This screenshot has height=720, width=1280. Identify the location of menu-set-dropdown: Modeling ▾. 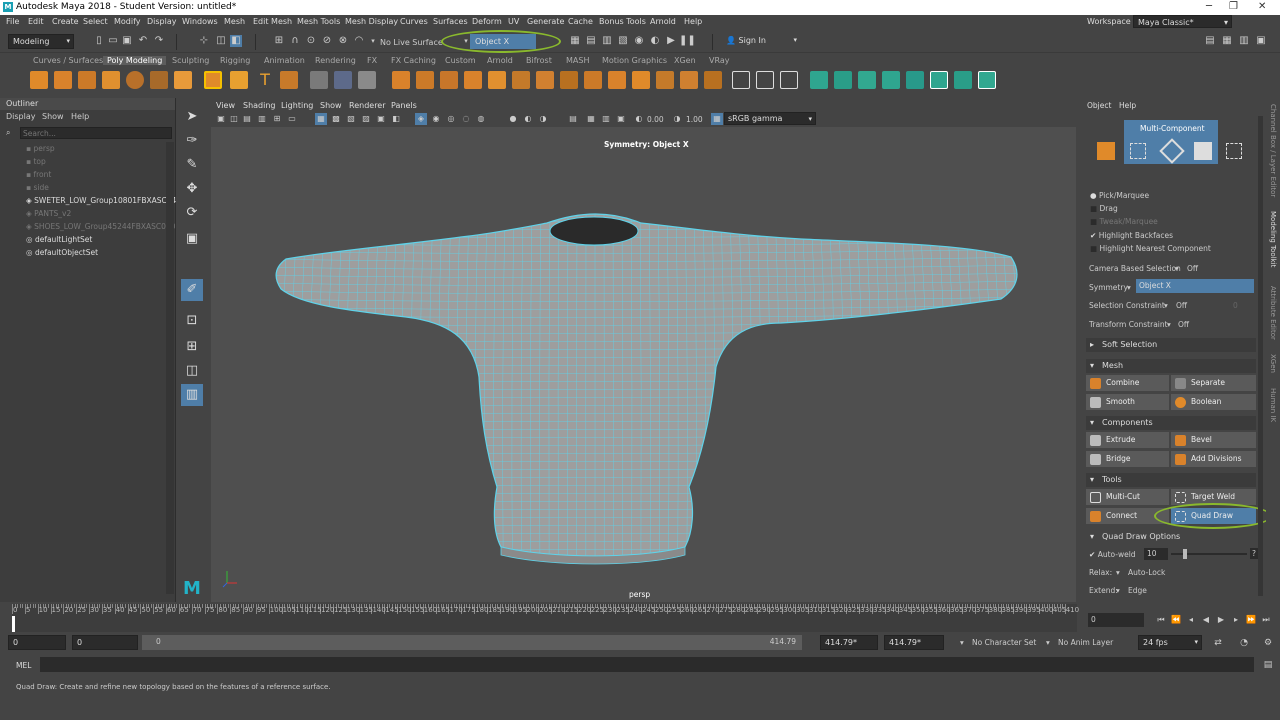
(41, 41).